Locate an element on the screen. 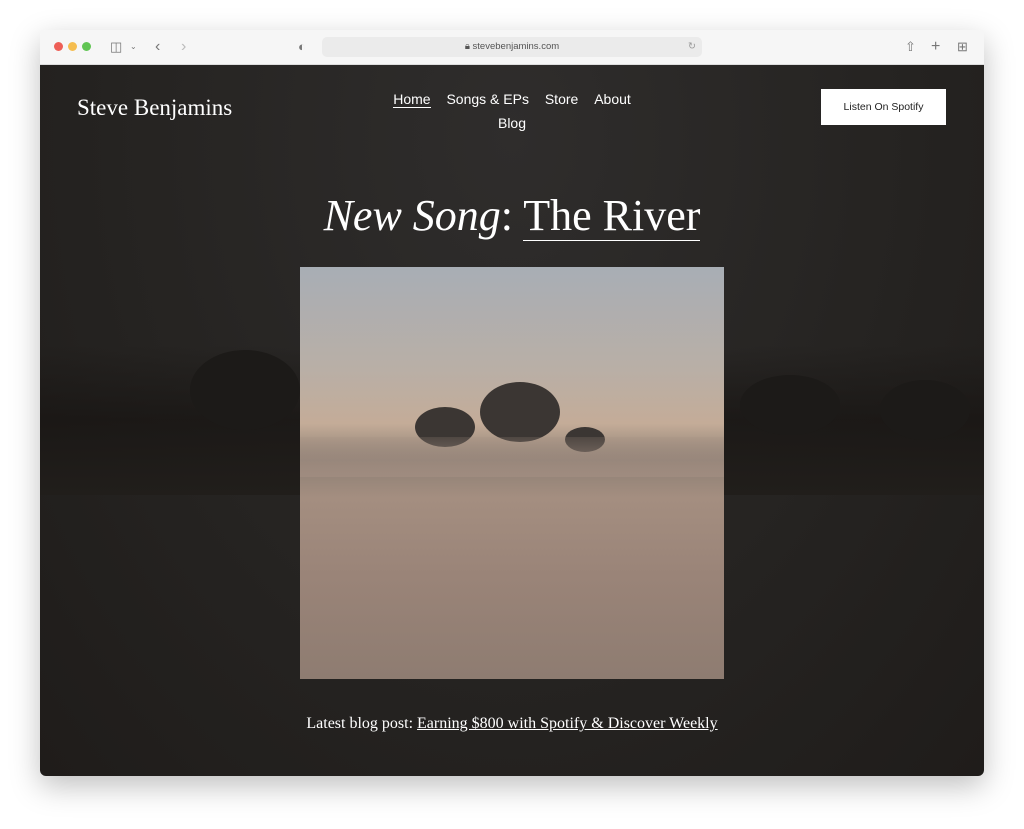  nav-songs-eps: Songs & EPs is located at coordinates (487, 99).